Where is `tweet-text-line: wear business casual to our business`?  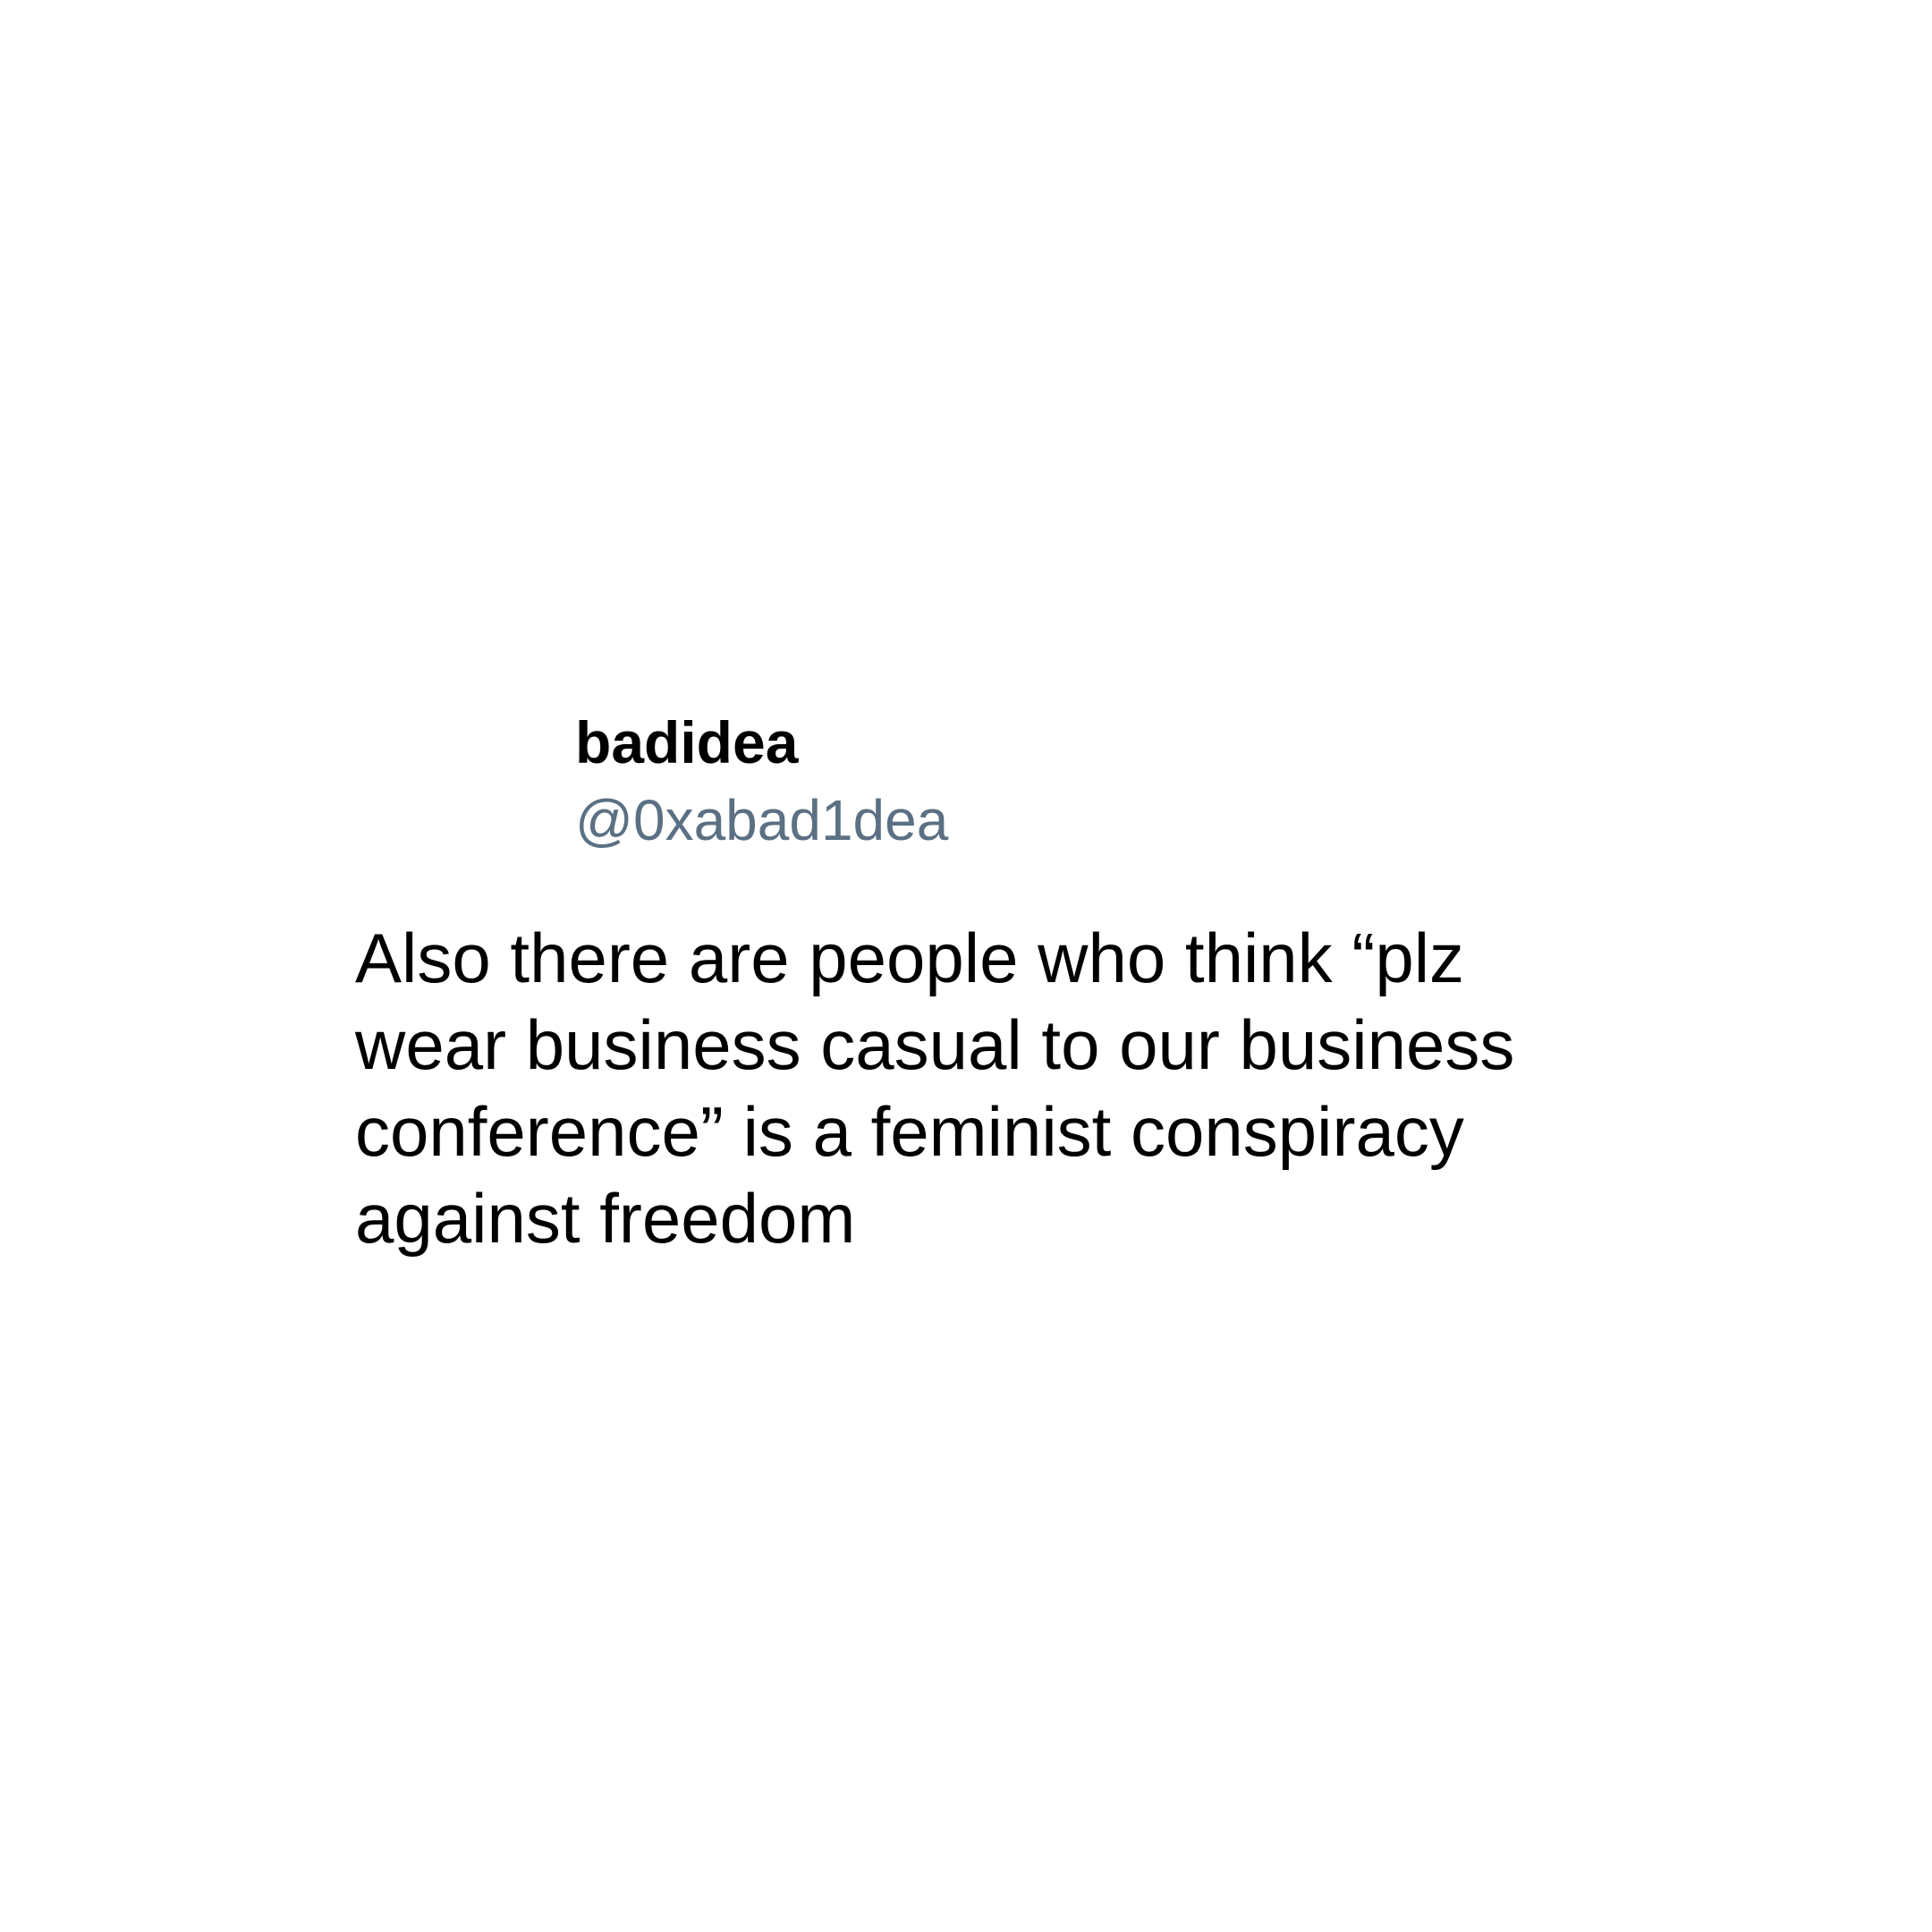 tweet-text-line: wear business casual to our business is located at coordinates (935, 1044).